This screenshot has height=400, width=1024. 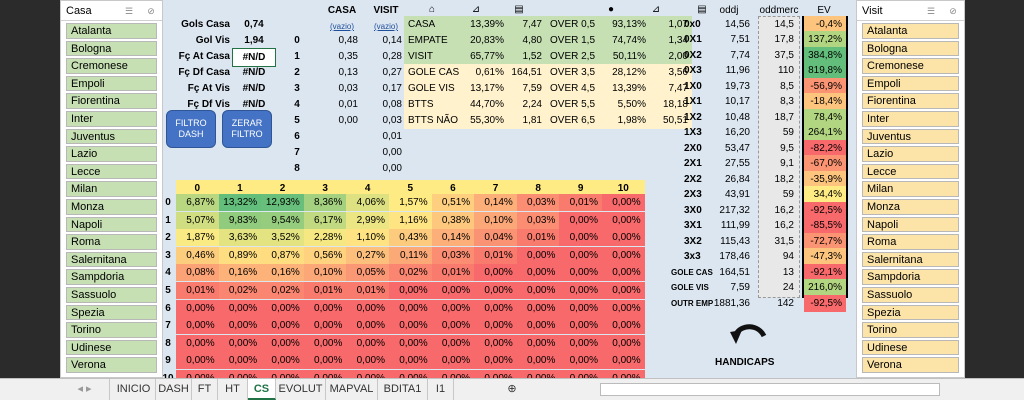 What do you see at coordinates (770, 389) in the screenshot?
I see `horizontal-scrollbar` at bounding box center [770, 389].